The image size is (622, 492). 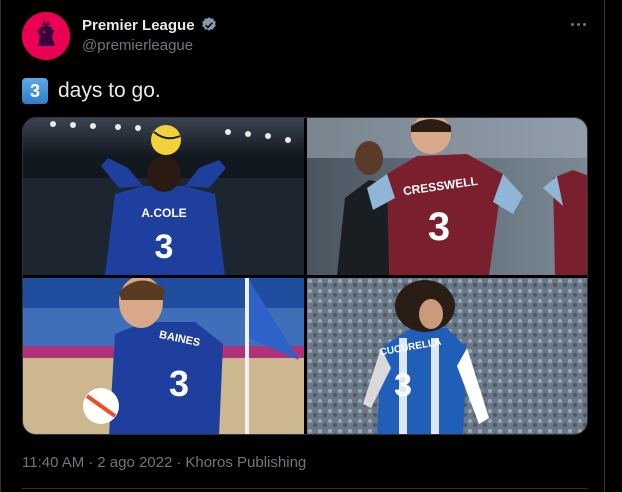 What do you see at coordinates (163, 213) in the screenshot?
I see `jersey-name-cole: A.COLE` at bounding box center [163, 213].